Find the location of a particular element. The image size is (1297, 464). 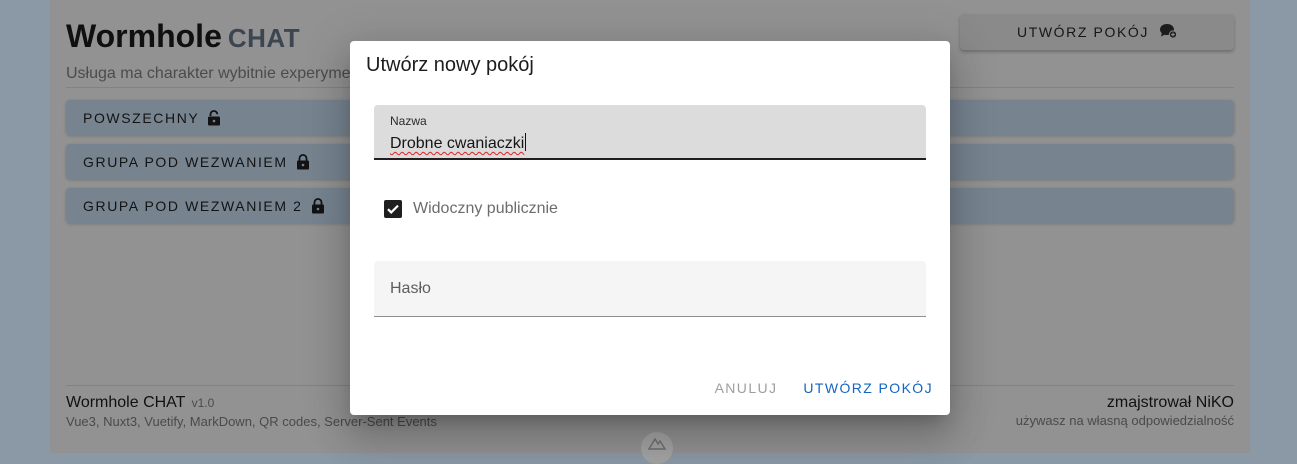

create-room-button-label: UTWÓRZ POKÓJ is located at coordinates (1083, 32).